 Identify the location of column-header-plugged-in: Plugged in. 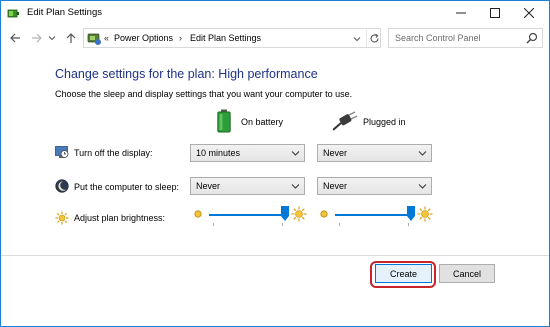
(382, 122).